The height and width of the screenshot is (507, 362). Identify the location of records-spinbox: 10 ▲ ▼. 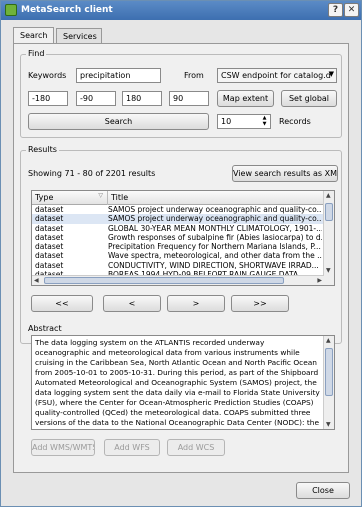
(244, 121).